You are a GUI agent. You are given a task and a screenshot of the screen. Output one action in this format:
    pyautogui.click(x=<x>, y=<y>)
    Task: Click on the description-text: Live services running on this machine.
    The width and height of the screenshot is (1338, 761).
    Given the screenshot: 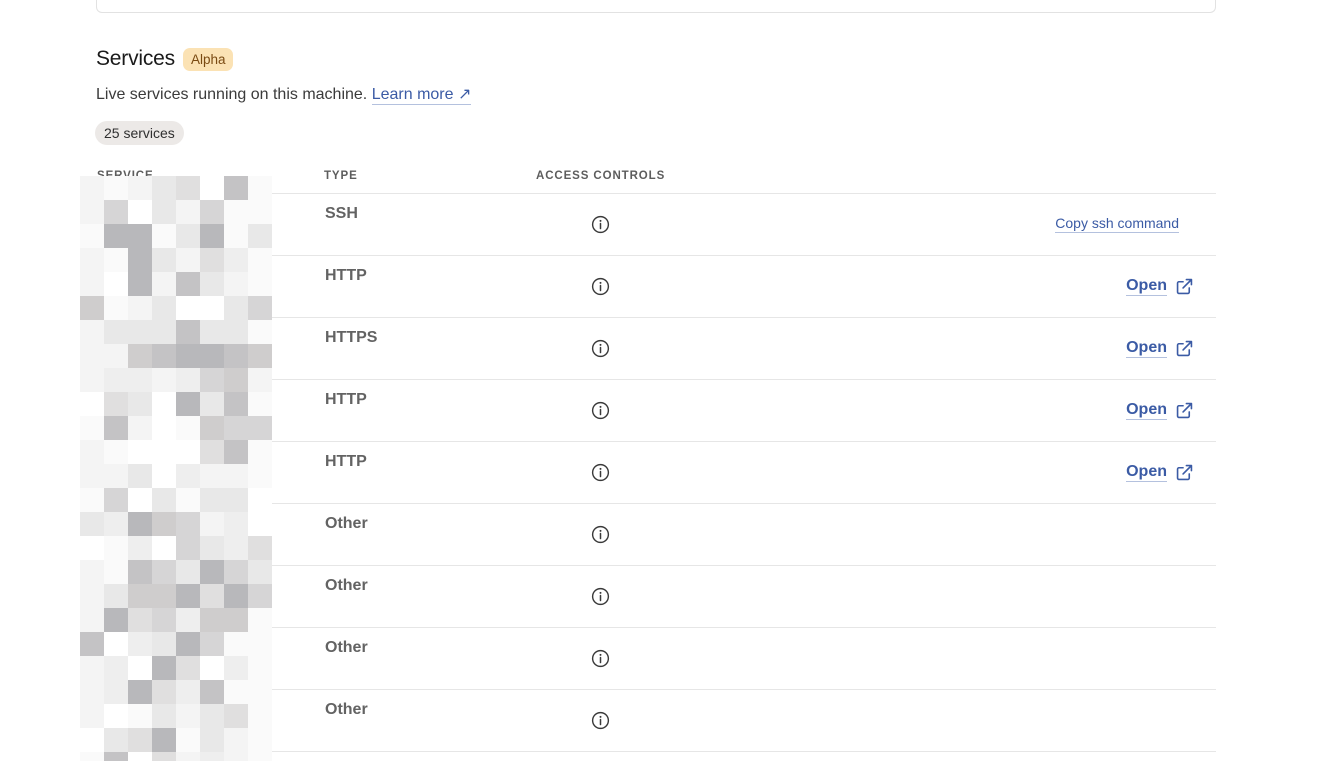 What is the action you would take?
    pyautogui.click(x=232, y=94)
    